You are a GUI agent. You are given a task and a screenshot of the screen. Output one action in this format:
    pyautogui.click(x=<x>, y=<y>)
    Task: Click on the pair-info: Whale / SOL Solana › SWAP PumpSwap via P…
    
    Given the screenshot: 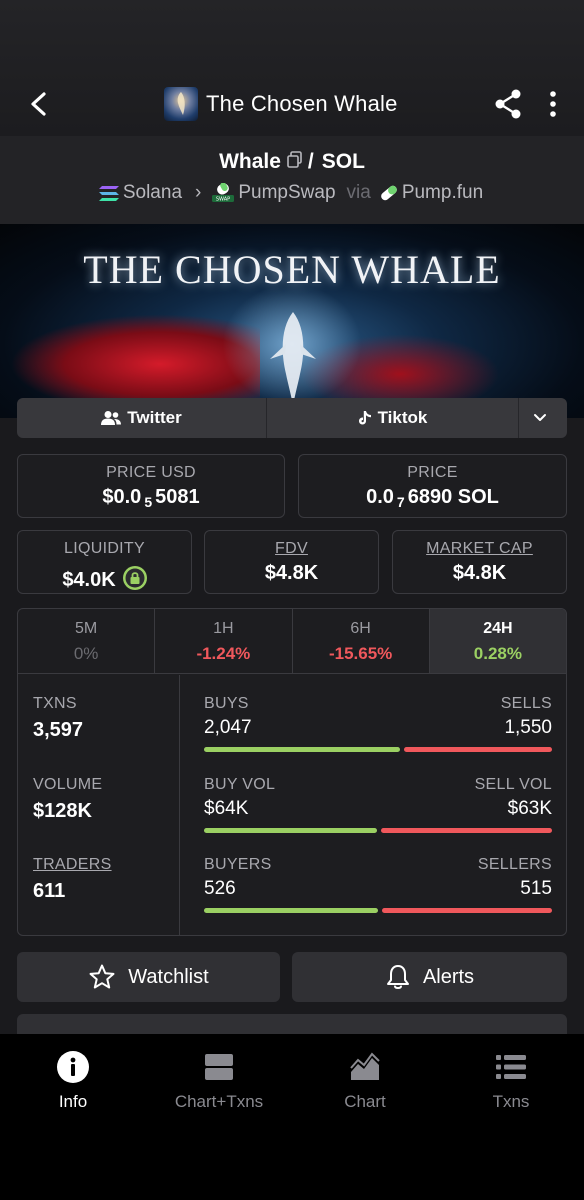 What is the action you would take?
    pyautogui.click(x=292, y=180)
    